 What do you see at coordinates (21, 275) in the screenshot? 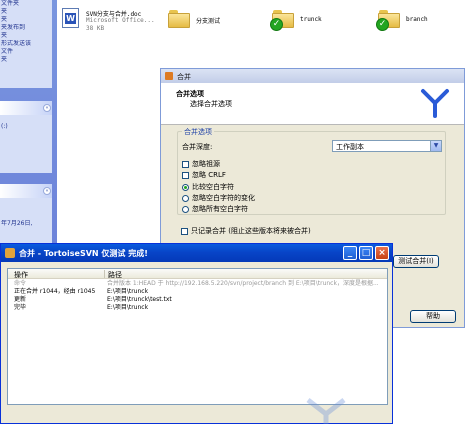
I see `column-header-action: 操作` at bounding box center [21, 275].